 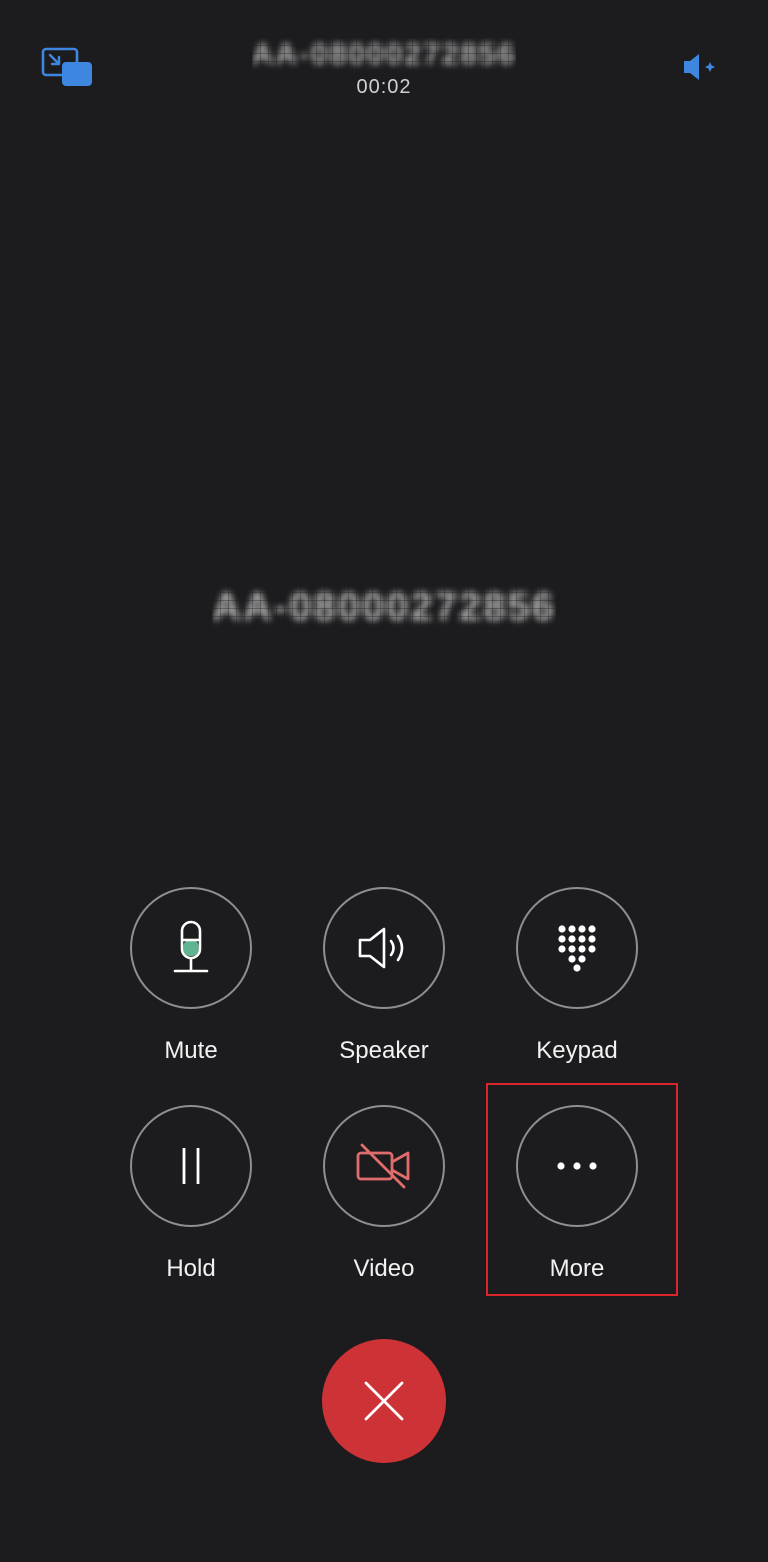 I want to click on speaker-label: Speaker, so click(x=384, y=1050).